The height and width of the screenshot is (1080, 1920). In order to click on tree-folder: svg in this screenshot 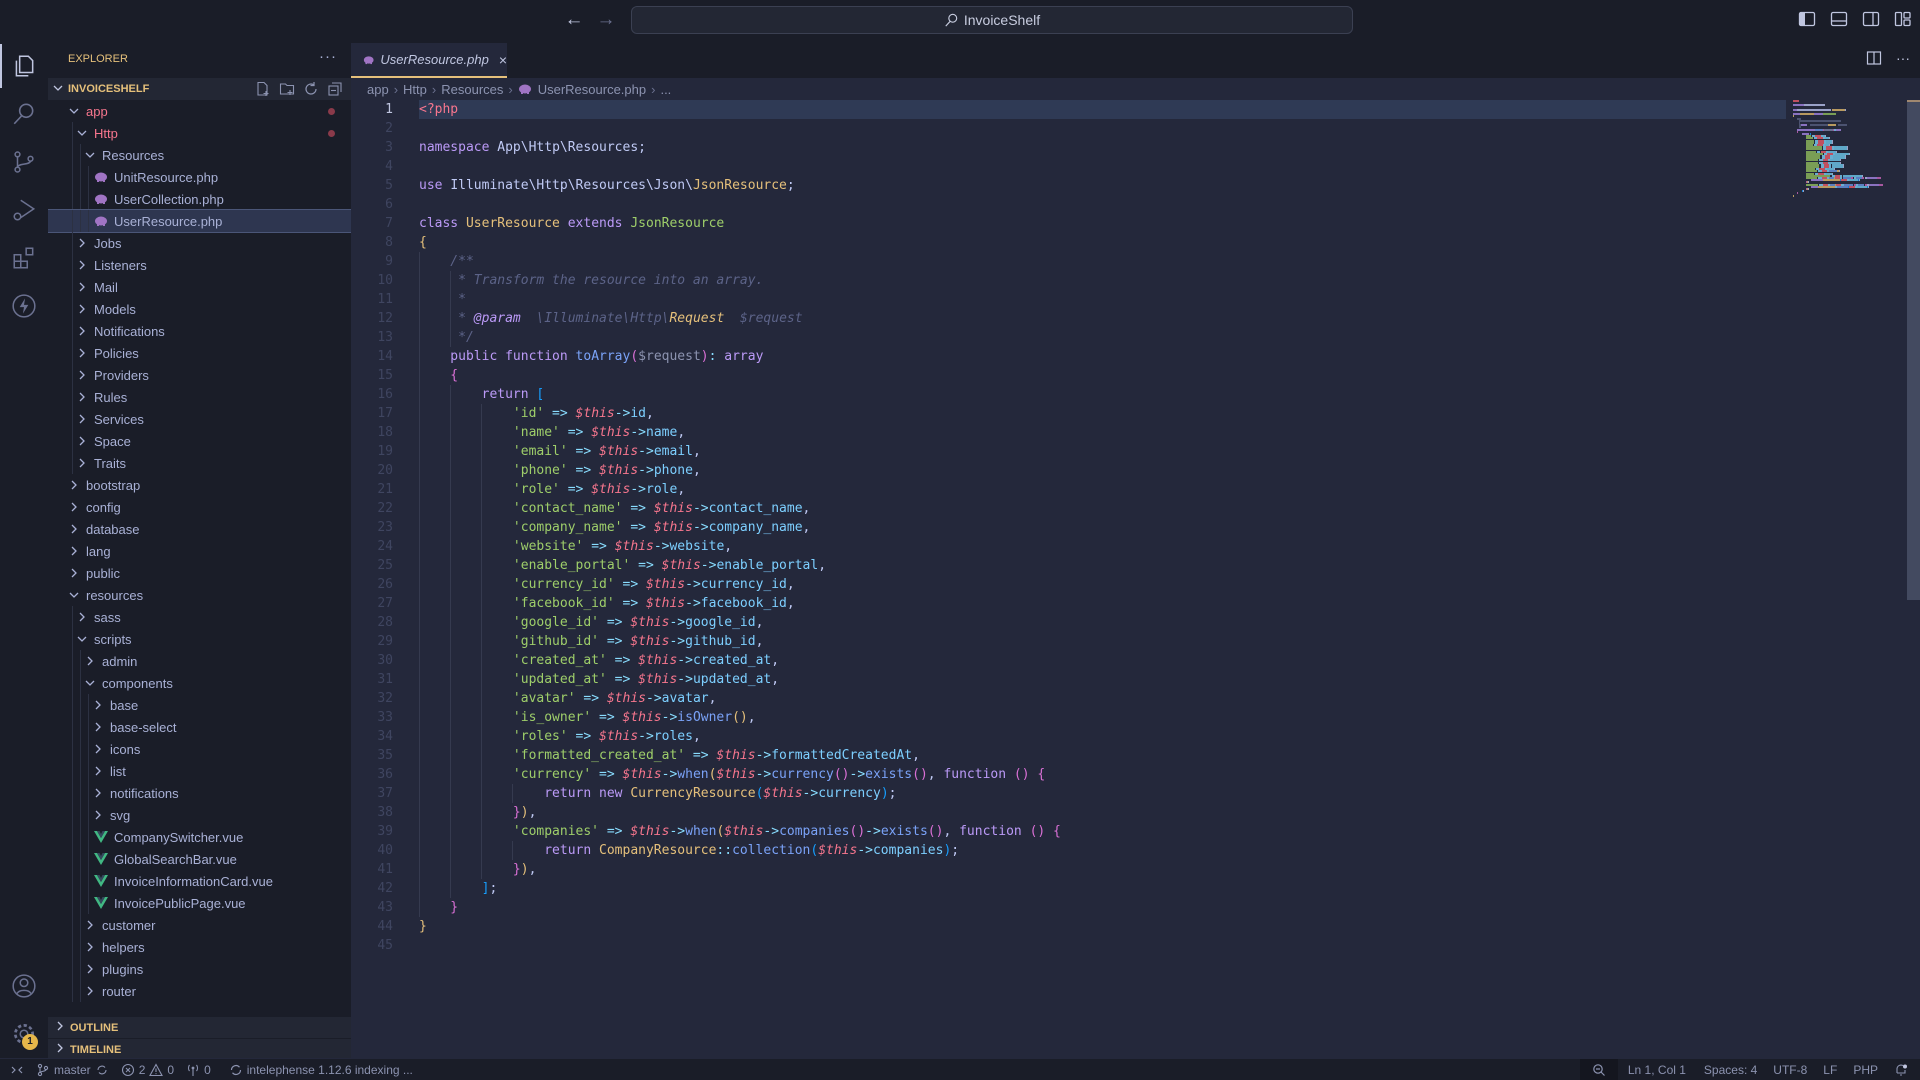, I will do `click(199, 815)`.